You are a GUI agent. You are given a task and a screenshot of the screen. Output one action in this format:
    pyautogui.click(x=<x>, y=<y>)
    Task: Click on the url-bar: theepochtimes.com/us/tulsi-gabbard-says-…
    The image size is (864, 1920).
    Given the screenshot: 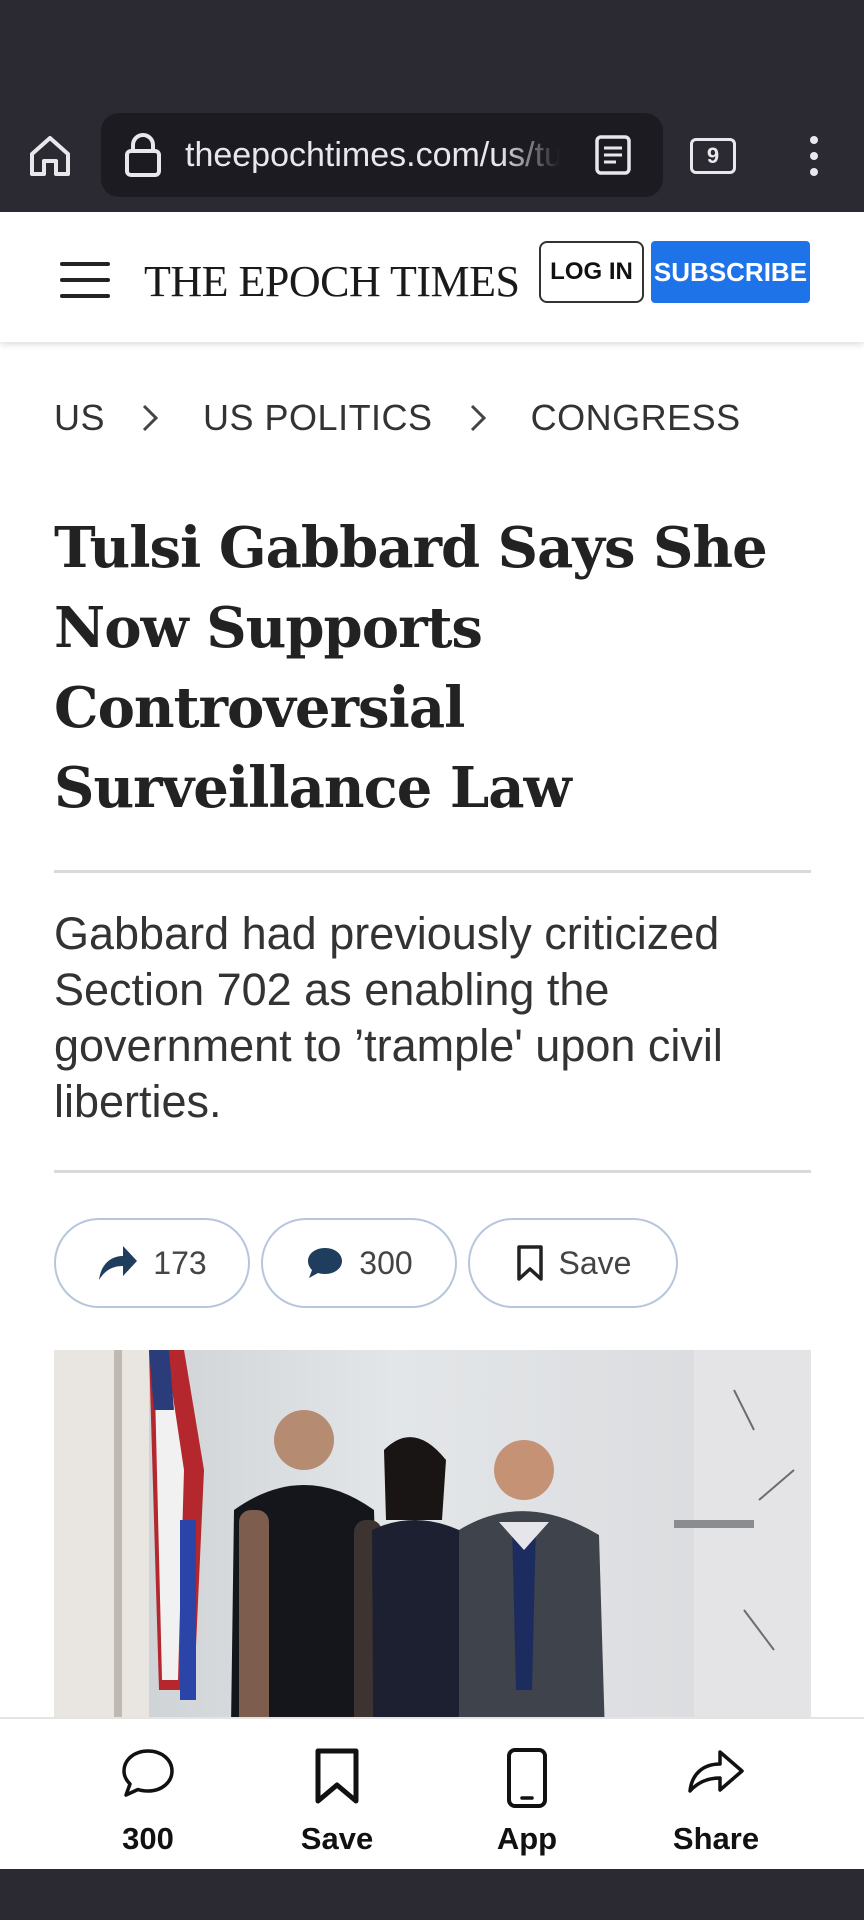 What is the action you would take?
    pyautogui.click(x=382, y=155)
    